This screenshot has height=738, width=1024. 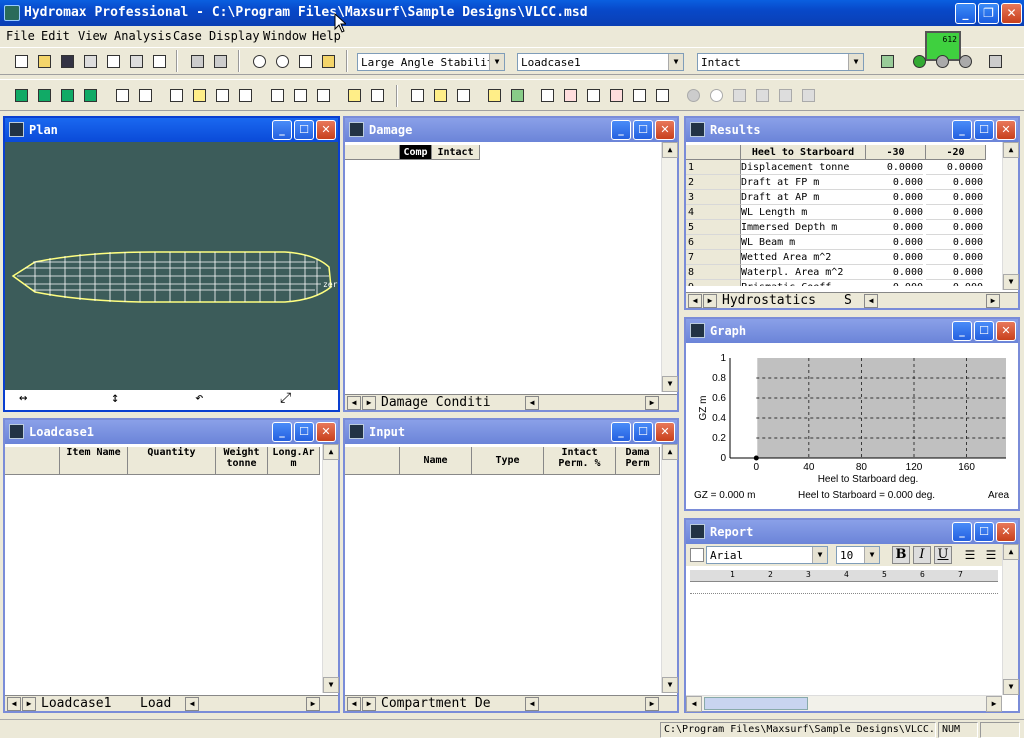 I want to click on row-number: 9, so click(x=713, y=283).